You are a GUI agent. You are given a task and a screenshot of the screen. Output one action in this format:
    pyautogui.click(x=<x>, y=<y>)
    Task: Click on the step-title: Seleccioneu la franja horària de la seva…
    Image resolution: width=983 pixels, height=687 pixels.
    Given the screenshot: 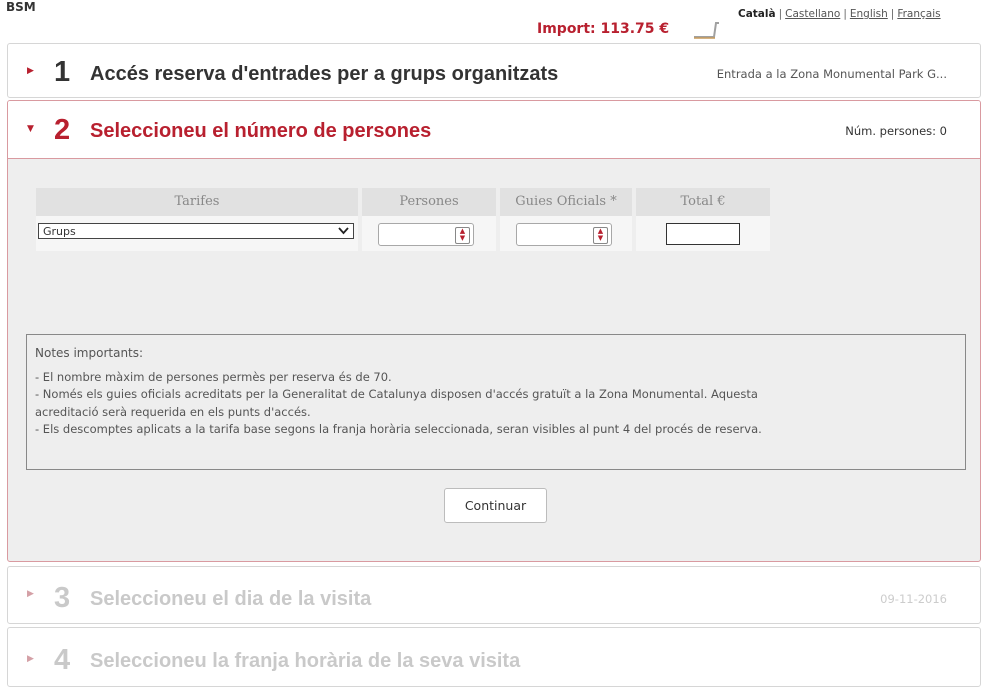 What is the action you would take?
    pyautogui.click(x=305, y=661)
    